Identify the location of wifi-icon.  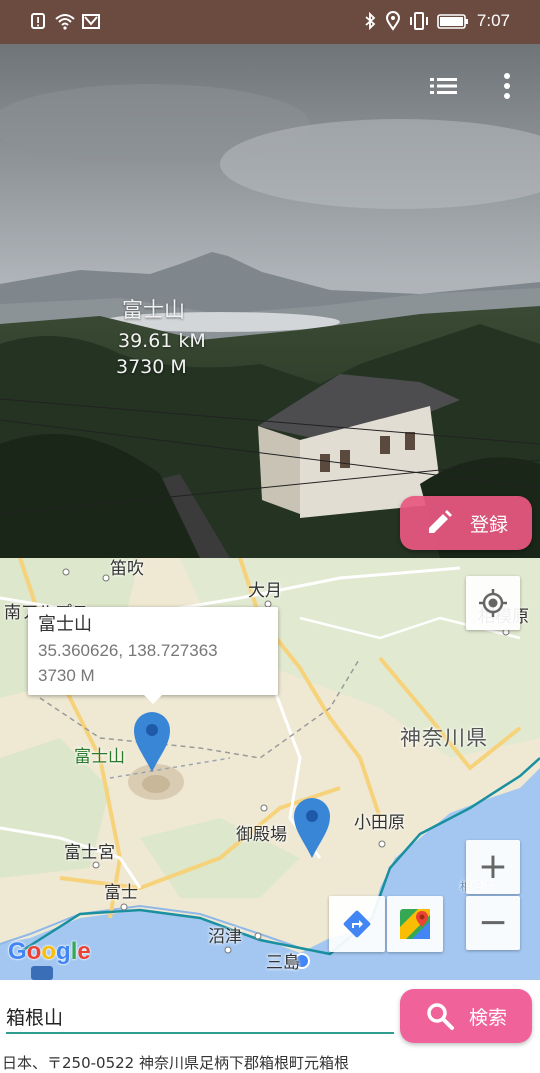
(65, 22).